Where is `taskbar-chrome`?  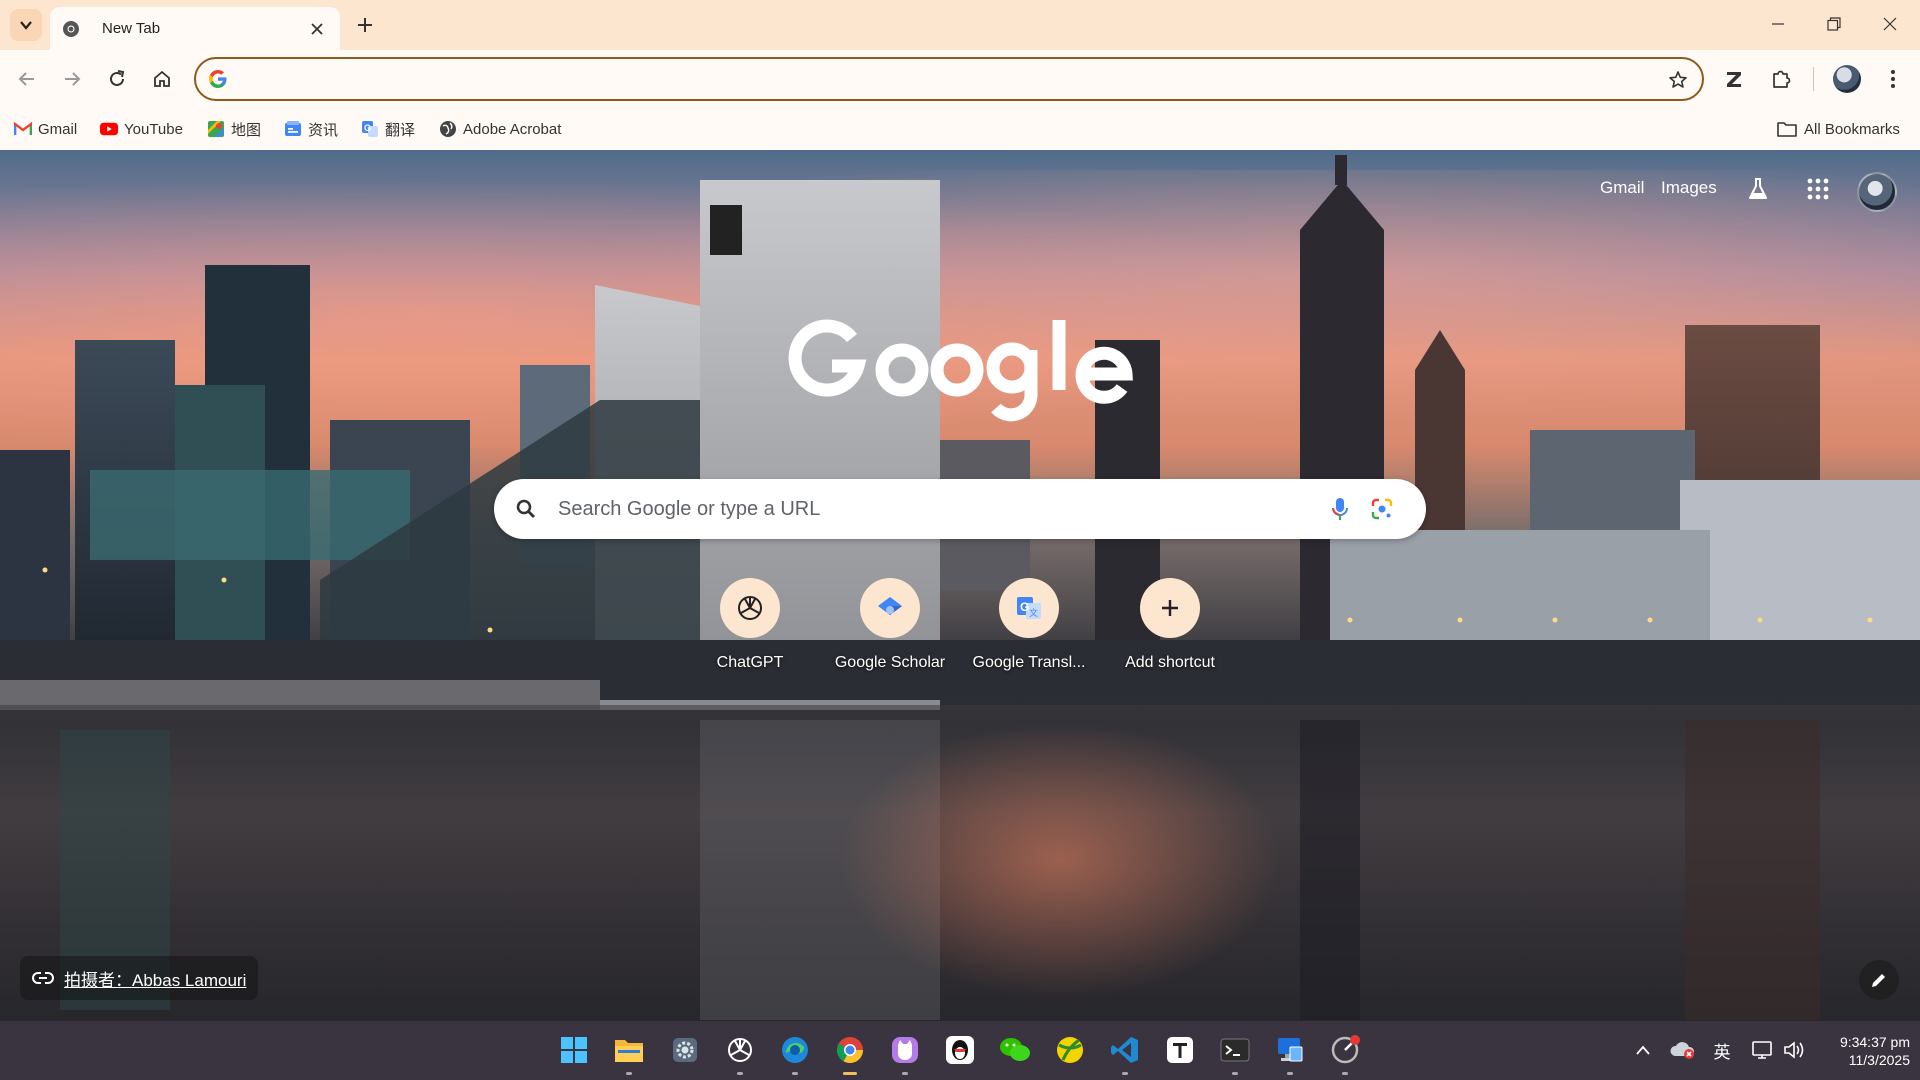 taskbar-chrome is located at coordinates (850, 1053).